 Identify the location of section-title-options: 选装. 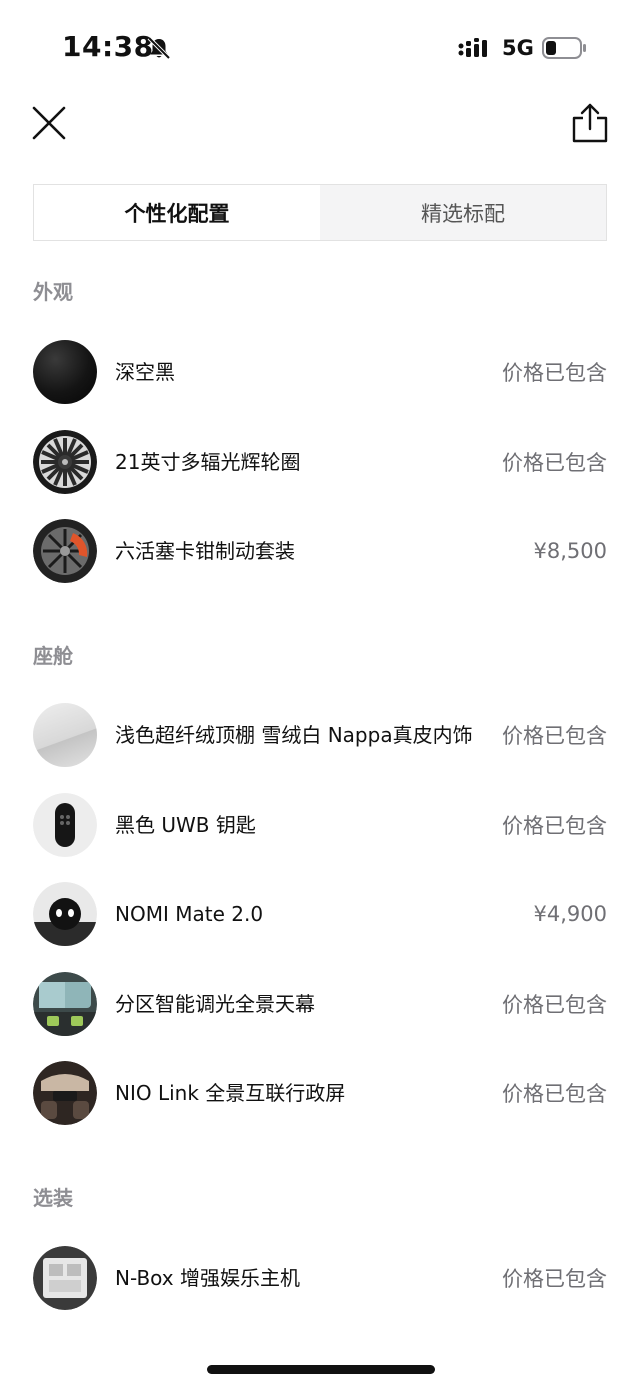
(53, 1198).